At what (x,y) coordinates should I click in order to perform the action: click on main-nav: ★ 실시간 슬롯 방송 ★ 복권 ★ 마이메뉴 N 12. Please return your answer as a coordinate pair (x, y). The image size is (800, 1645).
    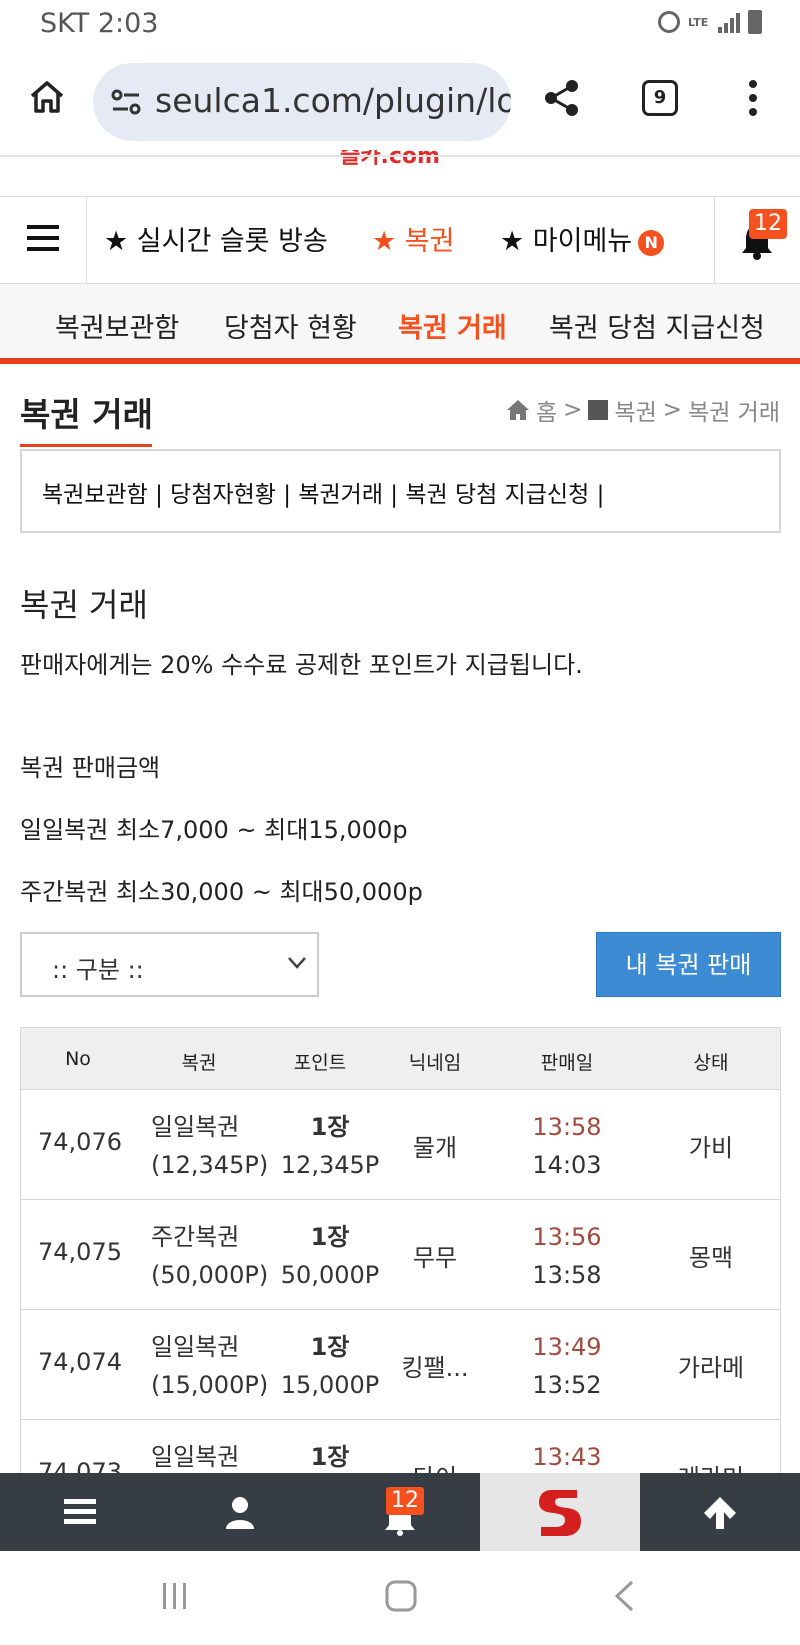
    Looking at the image, I should click on (400, 240).